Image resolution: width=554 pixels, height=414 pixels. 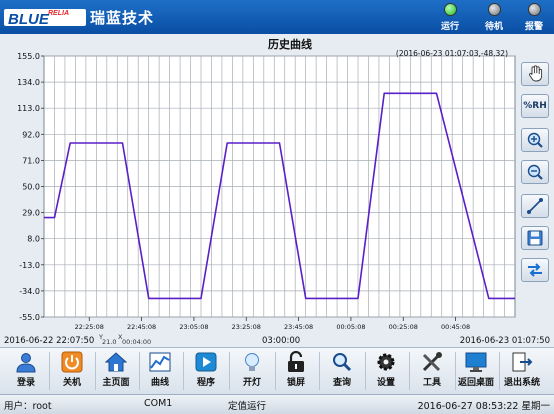 I want to click on toolbar-button-exit: 退出系统, so click(x=522, y=371).